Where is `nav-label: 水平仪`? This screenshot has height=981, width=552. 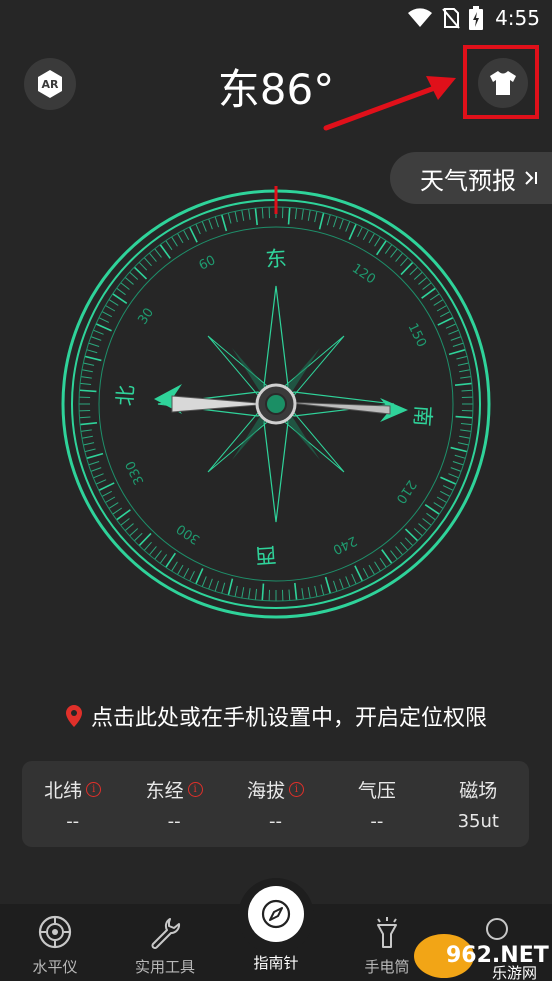
nav-label: 水平仪 is located at coordinates (55, 967).